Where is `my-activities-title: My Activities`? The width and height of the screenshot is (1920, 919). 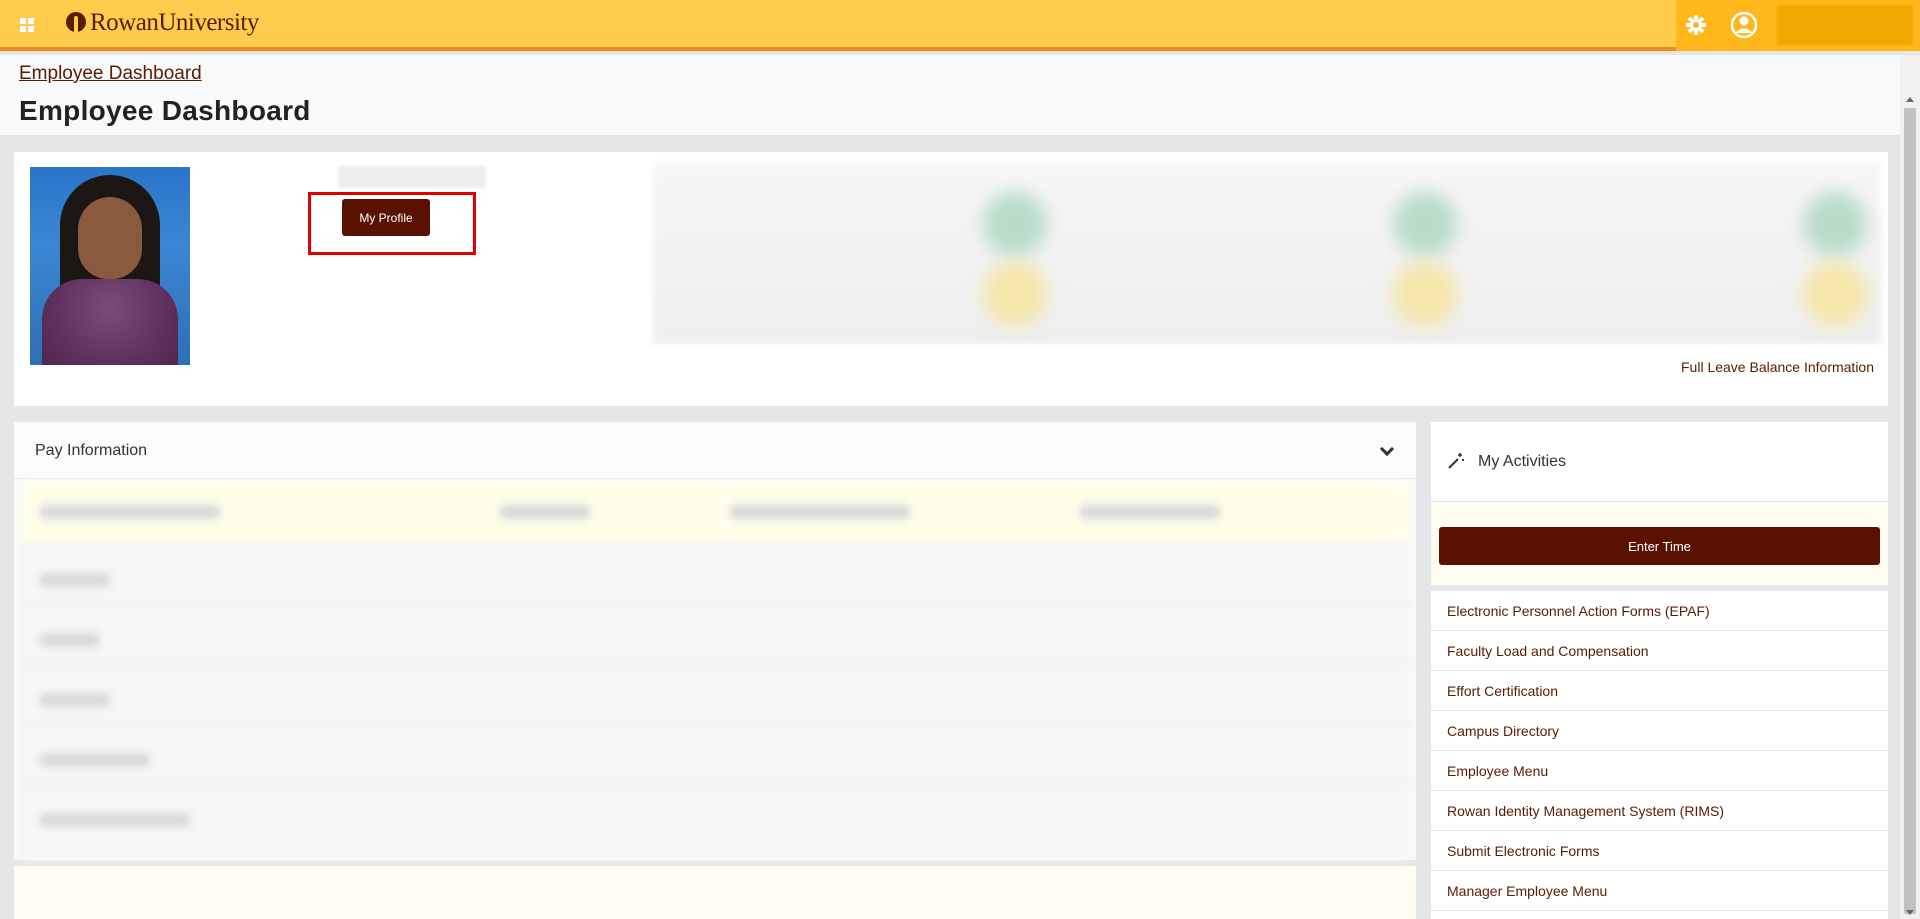 my-activities-title: My Activities is located at coordinates (1522, 461).